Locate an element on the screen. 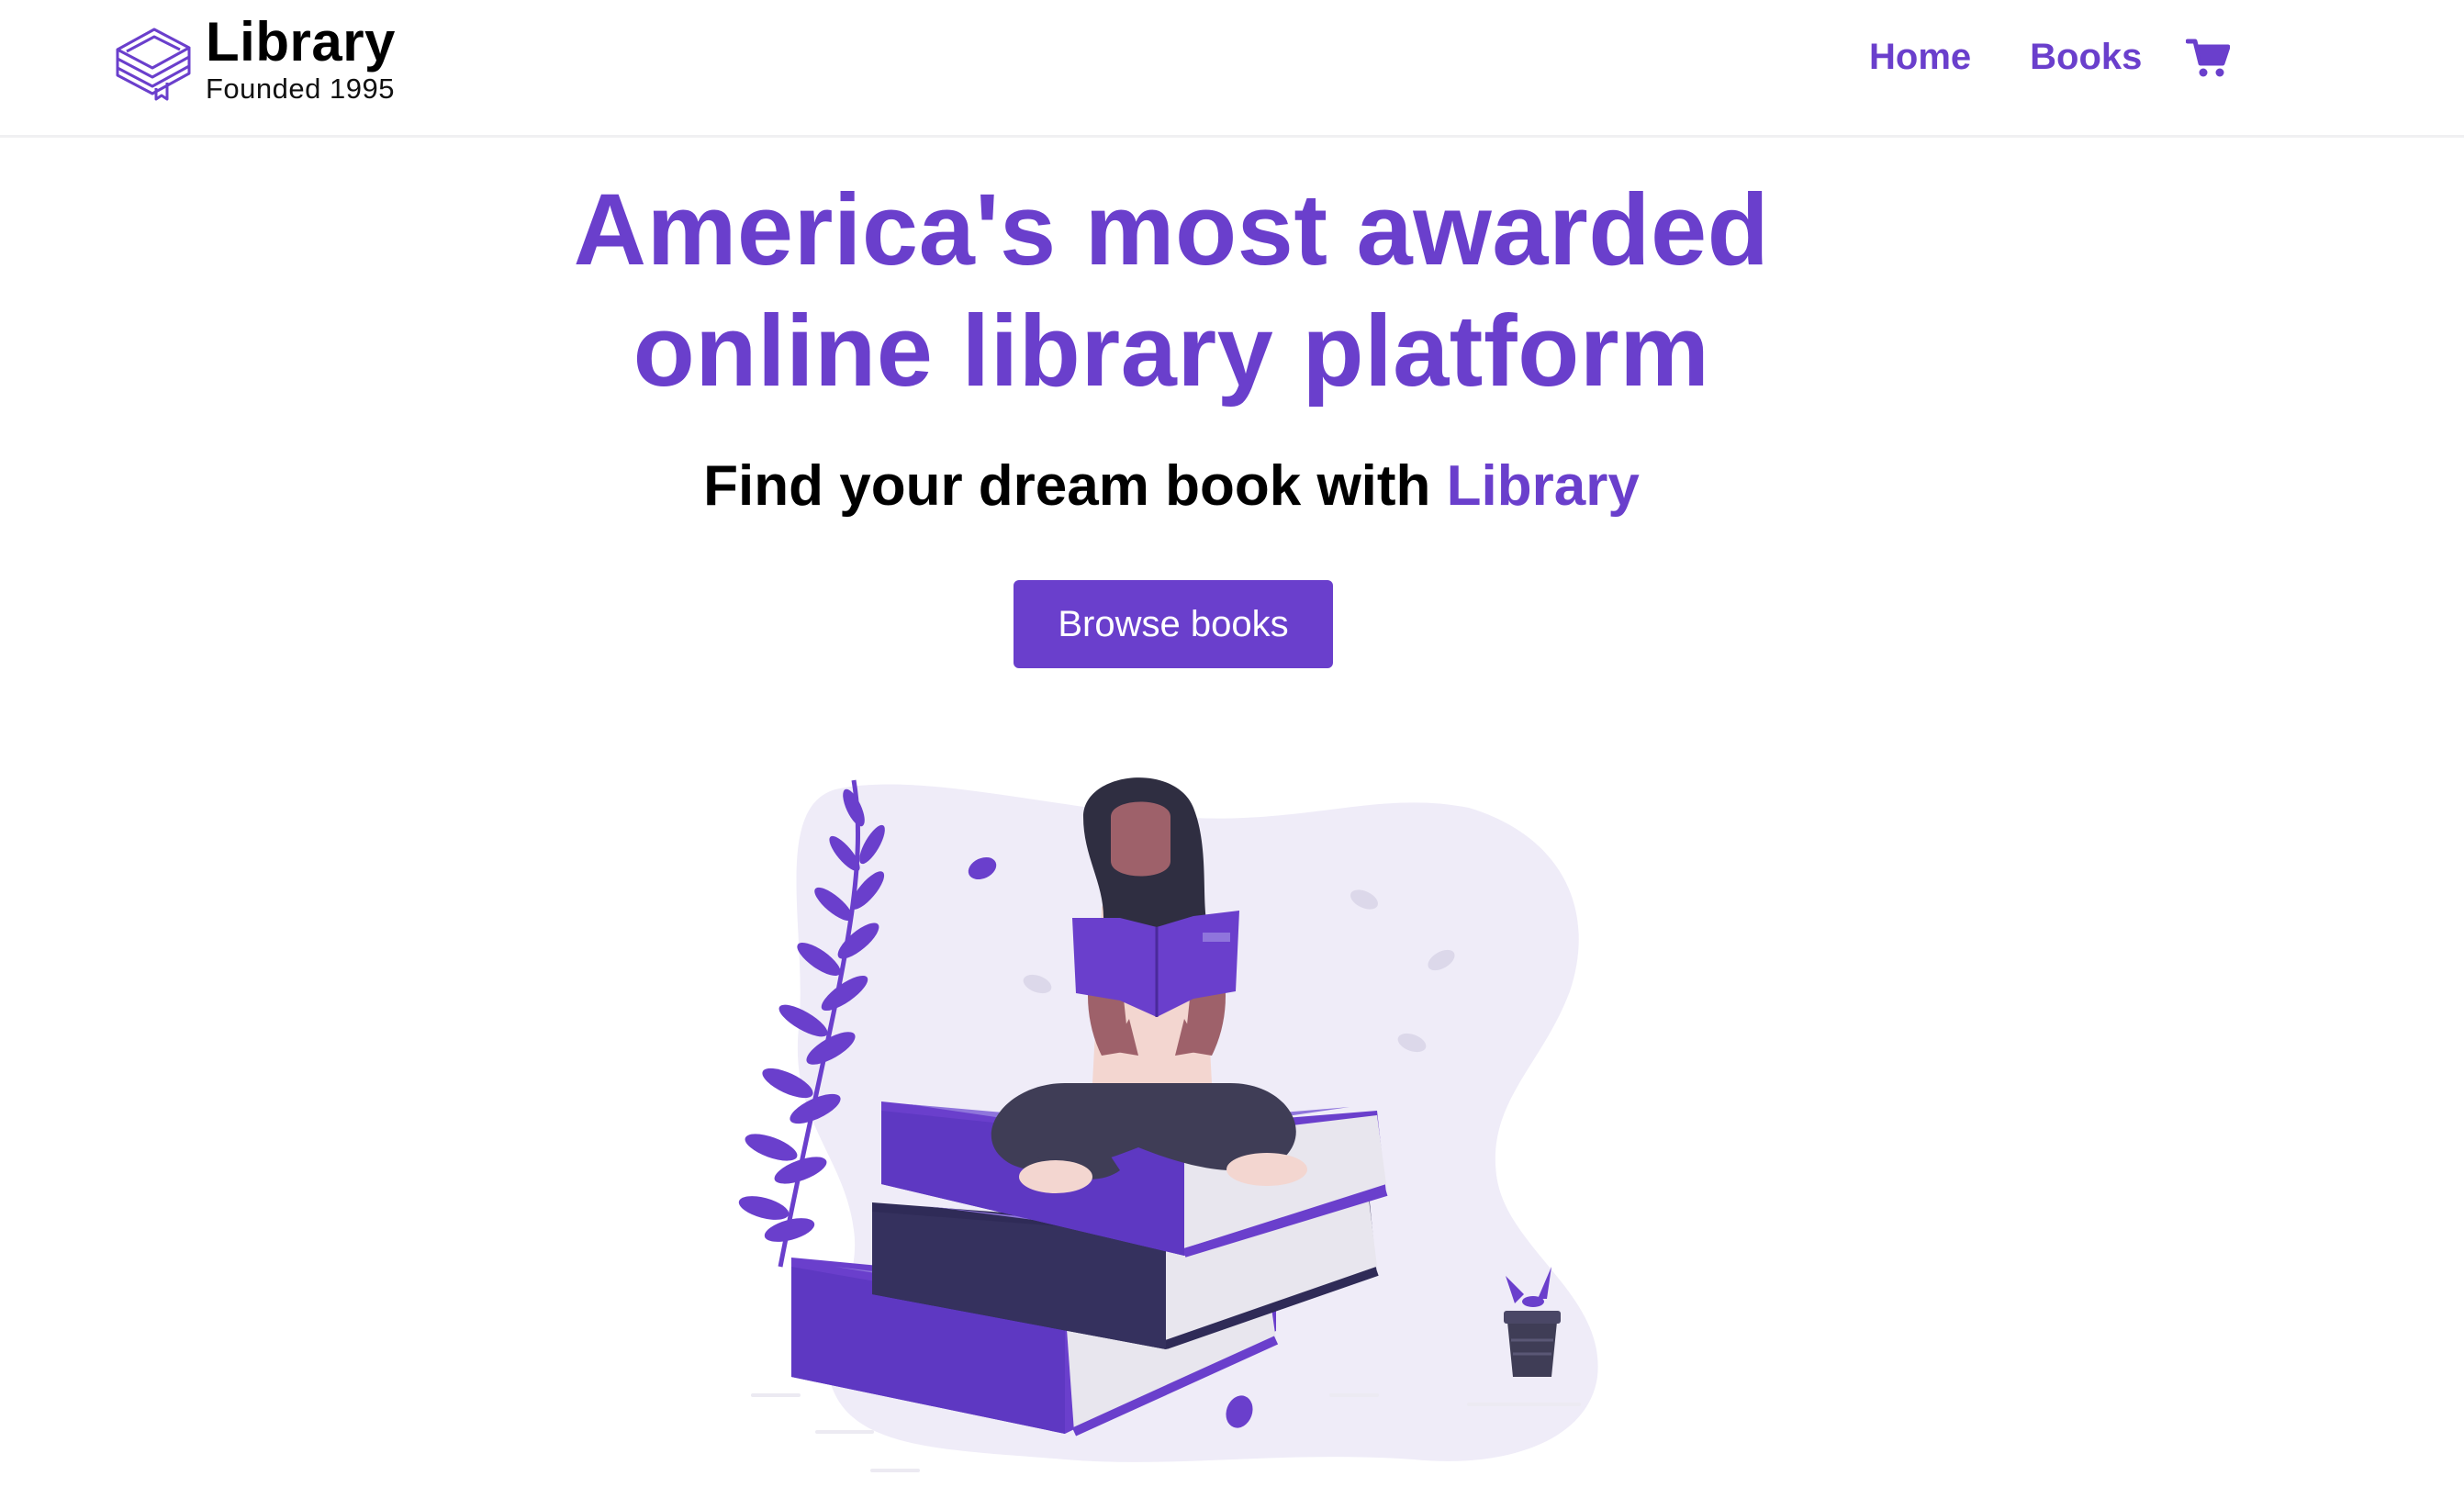 The image size is (2464, 1487). browse-books-button: Browse books is located at coordinates (1173, 624).